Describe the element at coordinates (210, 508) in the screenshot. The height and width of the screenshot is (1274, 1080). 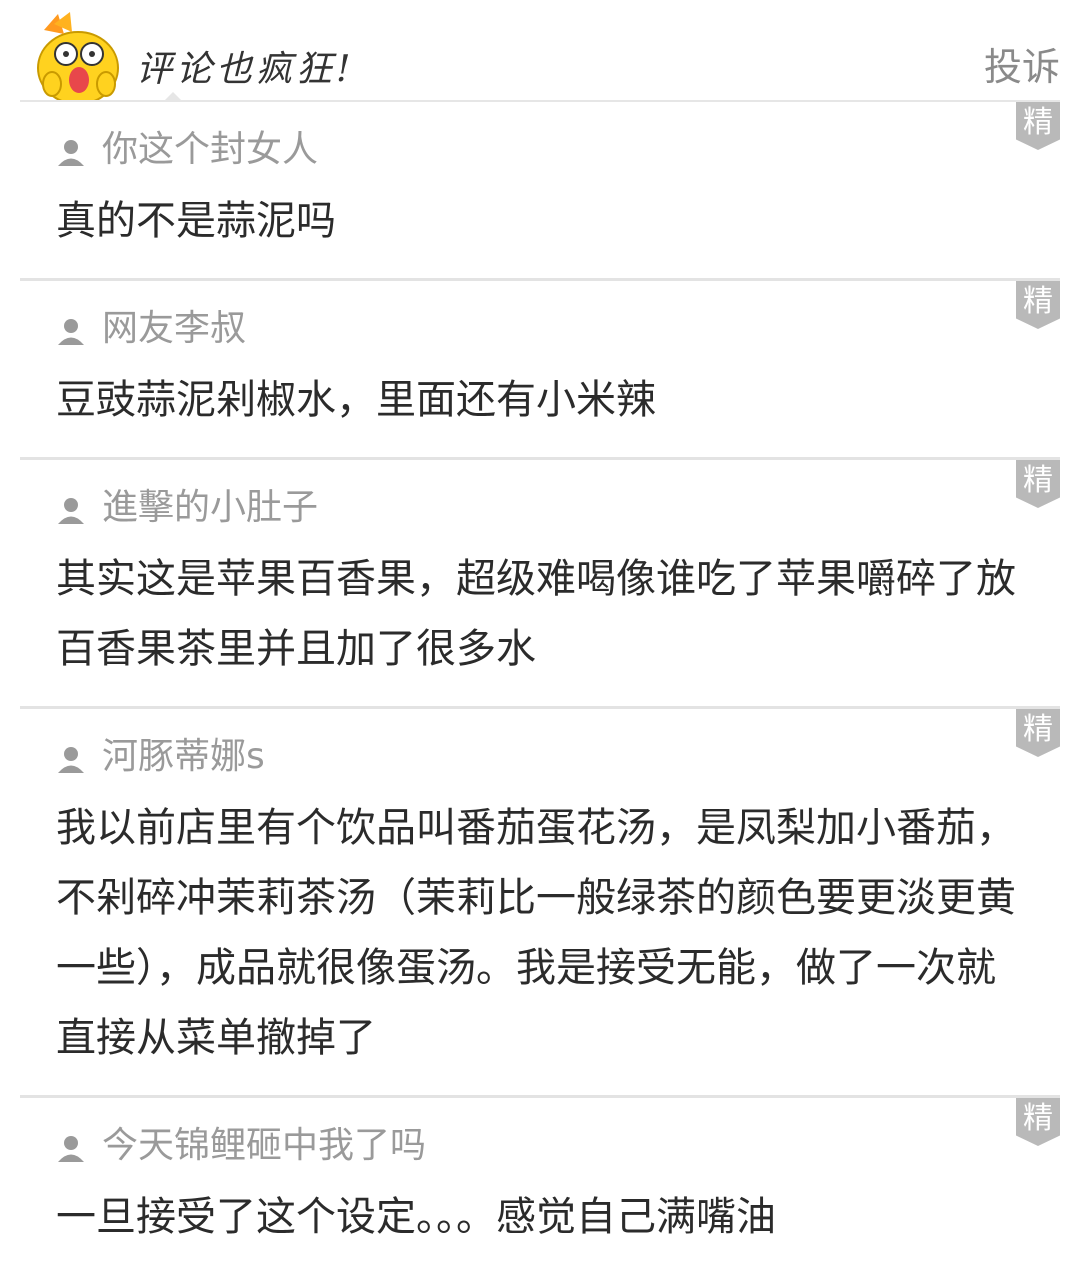
I see `username: 進擊的小肚子` at that location.